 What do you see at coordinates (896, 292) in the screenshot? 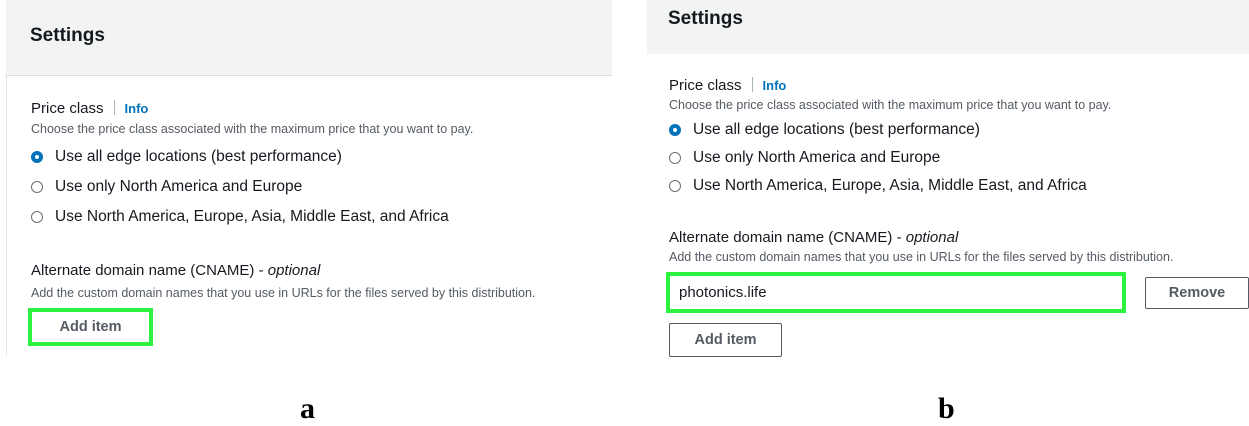
I see `cname-input: photonics.life` at bounding box center [896, 292].